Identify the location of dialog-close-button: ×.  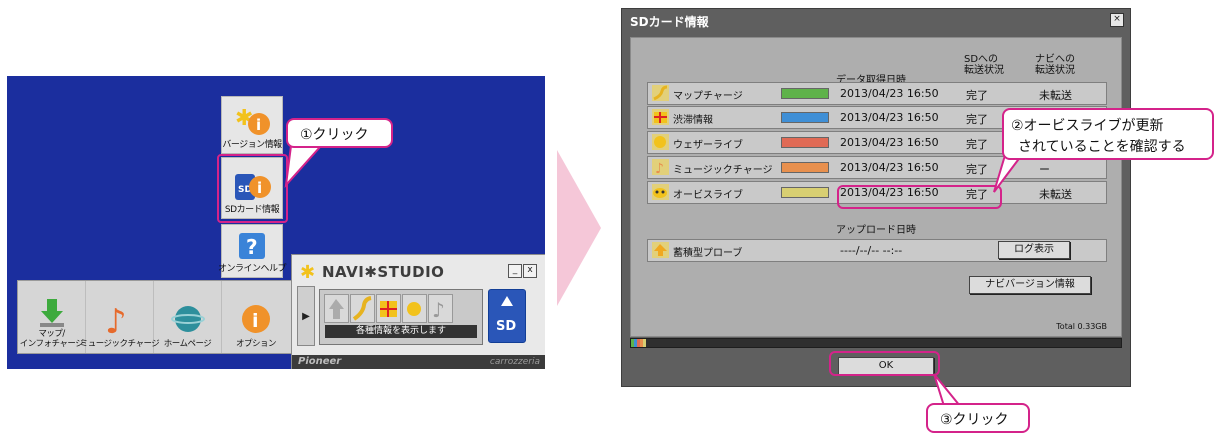
(1117, 20).